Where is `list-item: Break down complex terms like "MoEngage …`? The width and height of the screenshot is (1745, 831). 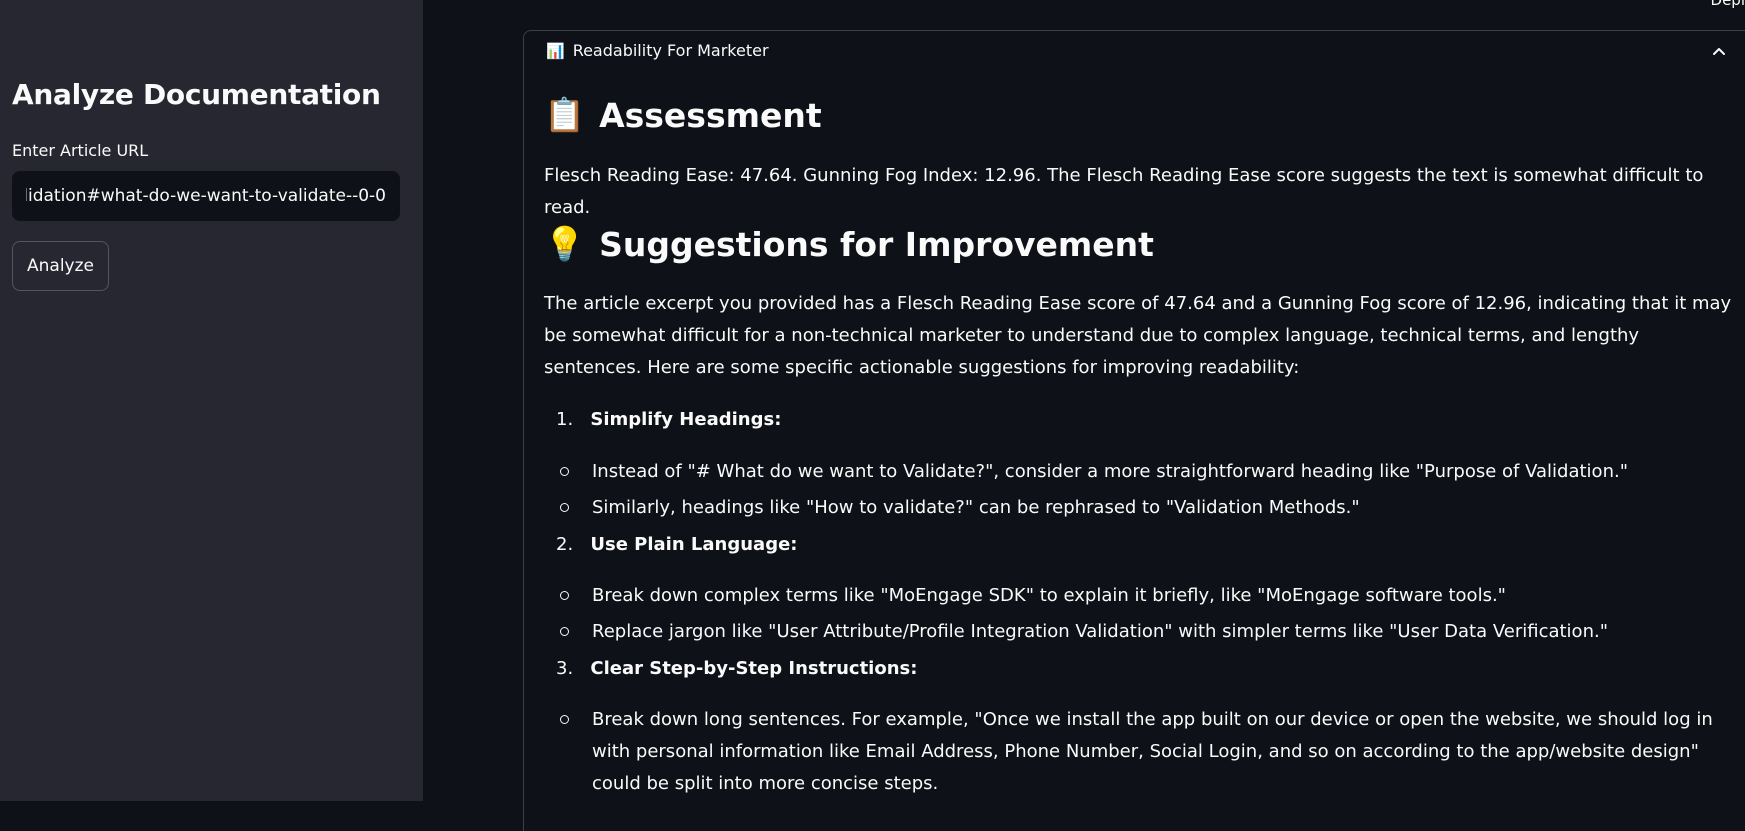 list-item: Break down complex terms like "MoEngage … is located at coordinates (1152, 596).